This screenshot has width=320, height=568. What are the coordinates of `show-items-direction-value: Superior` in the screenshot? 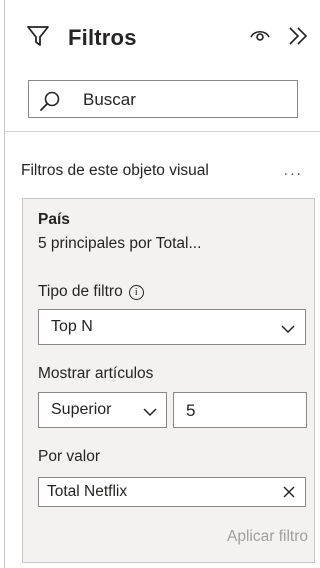 It's located at (81, 409).